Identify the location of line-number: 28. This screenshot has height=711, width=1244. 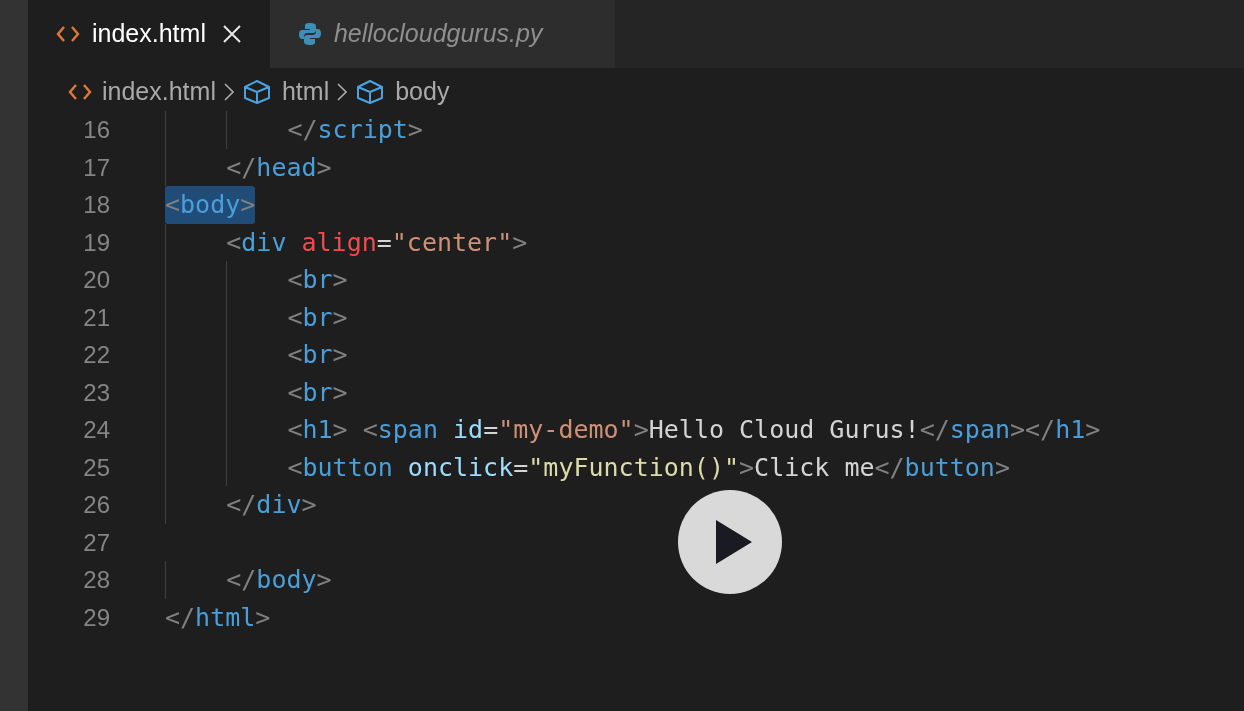
(96, 580).